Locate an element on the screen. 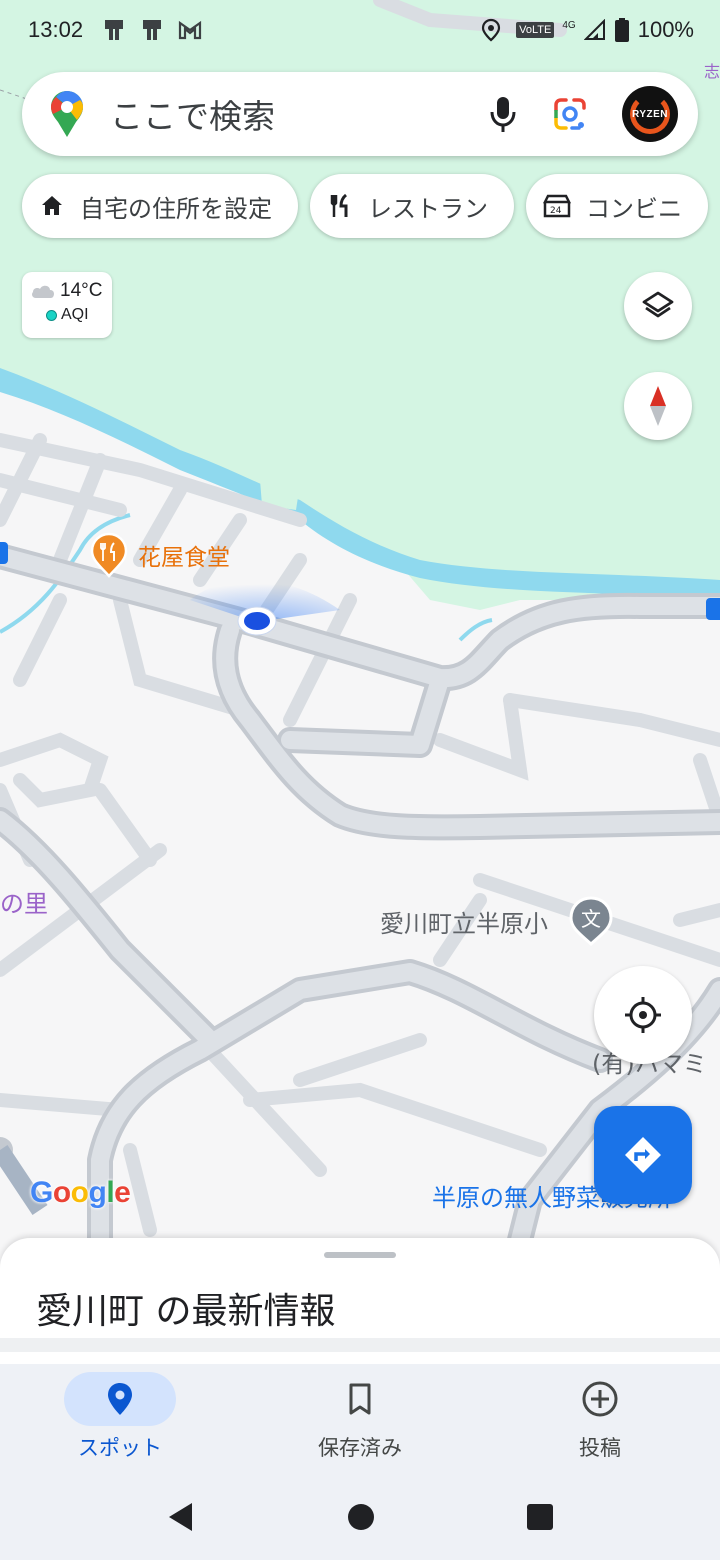 This screenshot has width=720, height=1560. status-right-icons: VoLTE 4G 100% is located at coordinates (587, 30).